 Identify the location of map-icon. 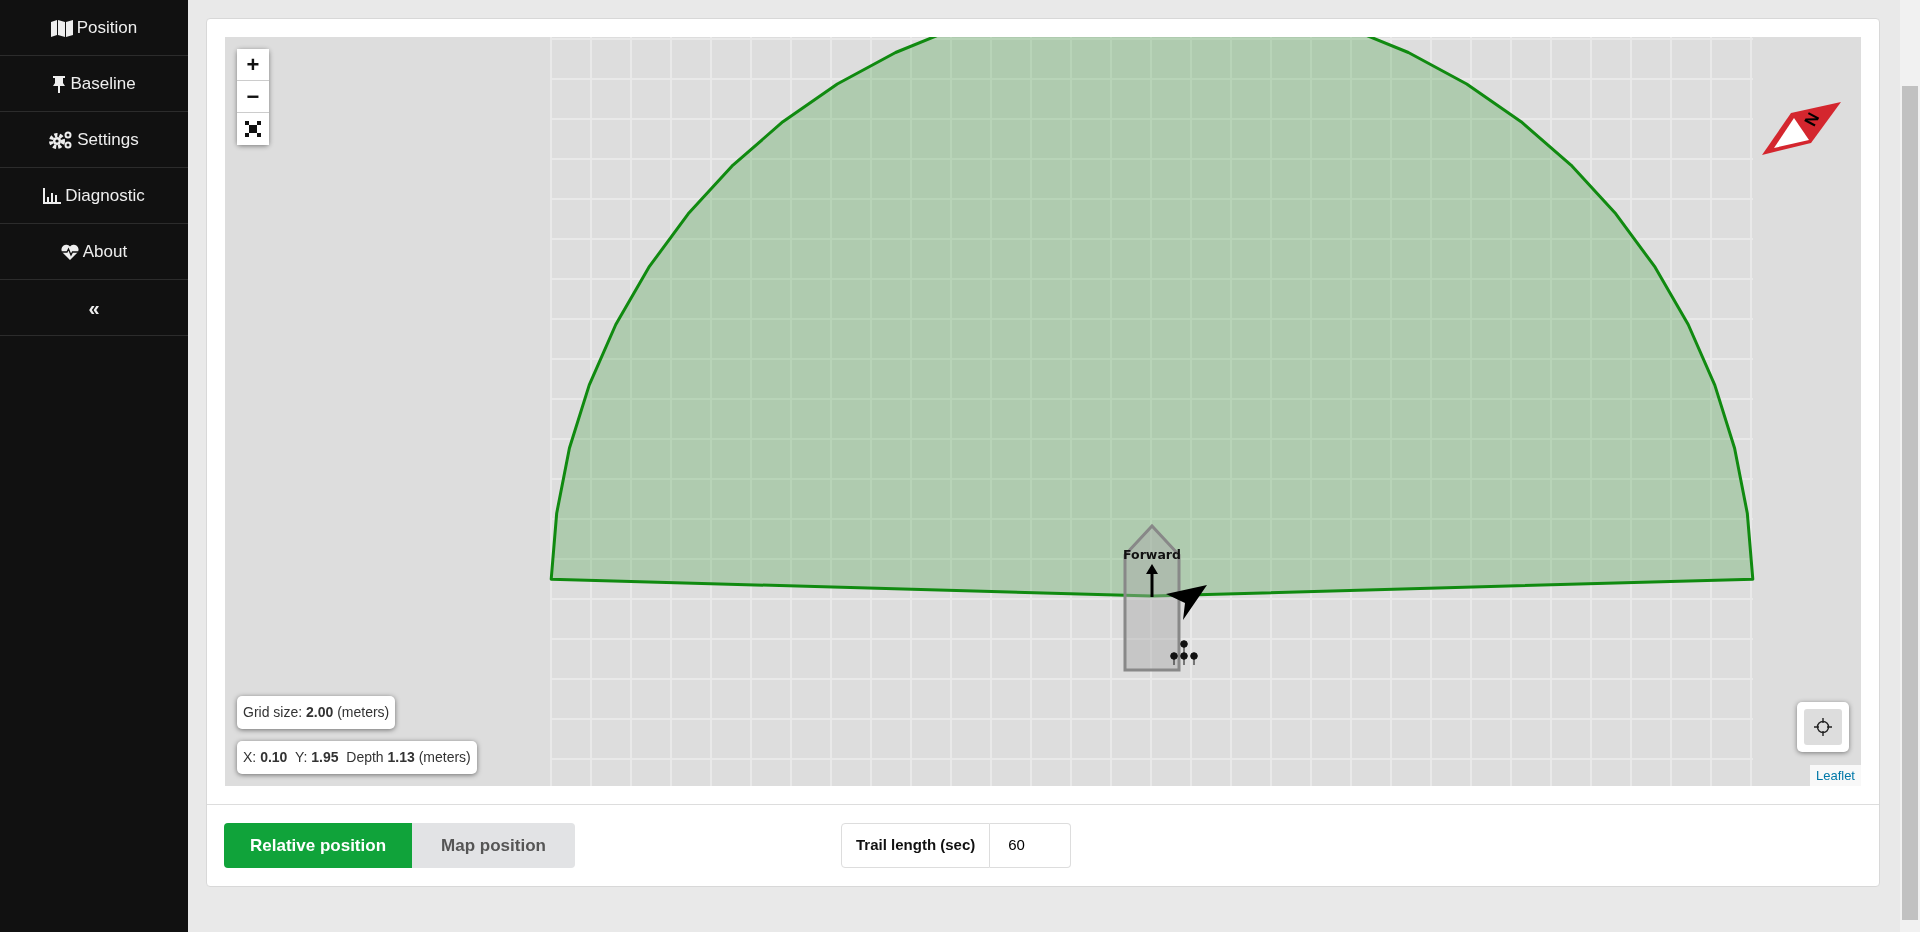
(61, 27).